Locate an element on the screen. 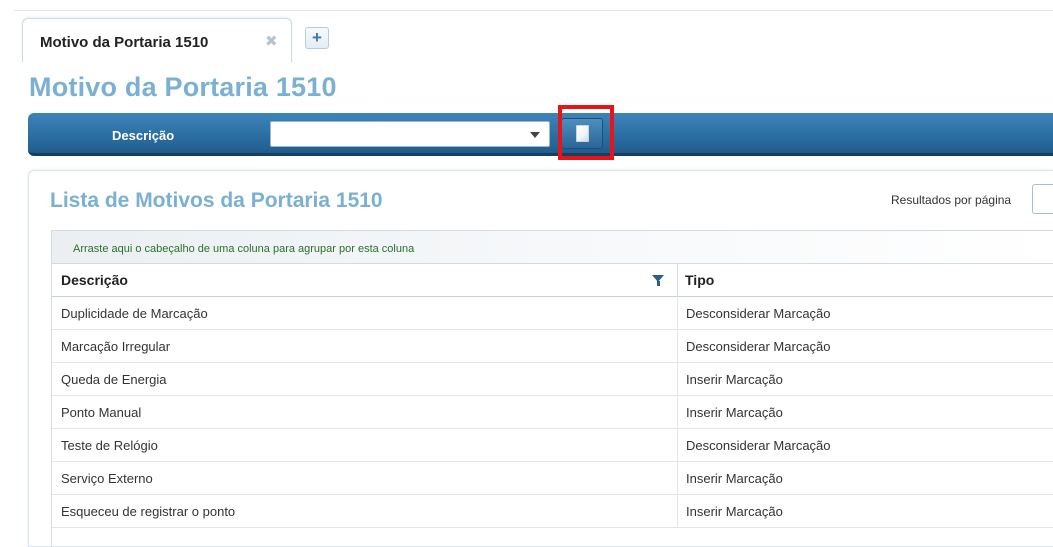  add-tab-button: + is located at coordinates (317, 38).